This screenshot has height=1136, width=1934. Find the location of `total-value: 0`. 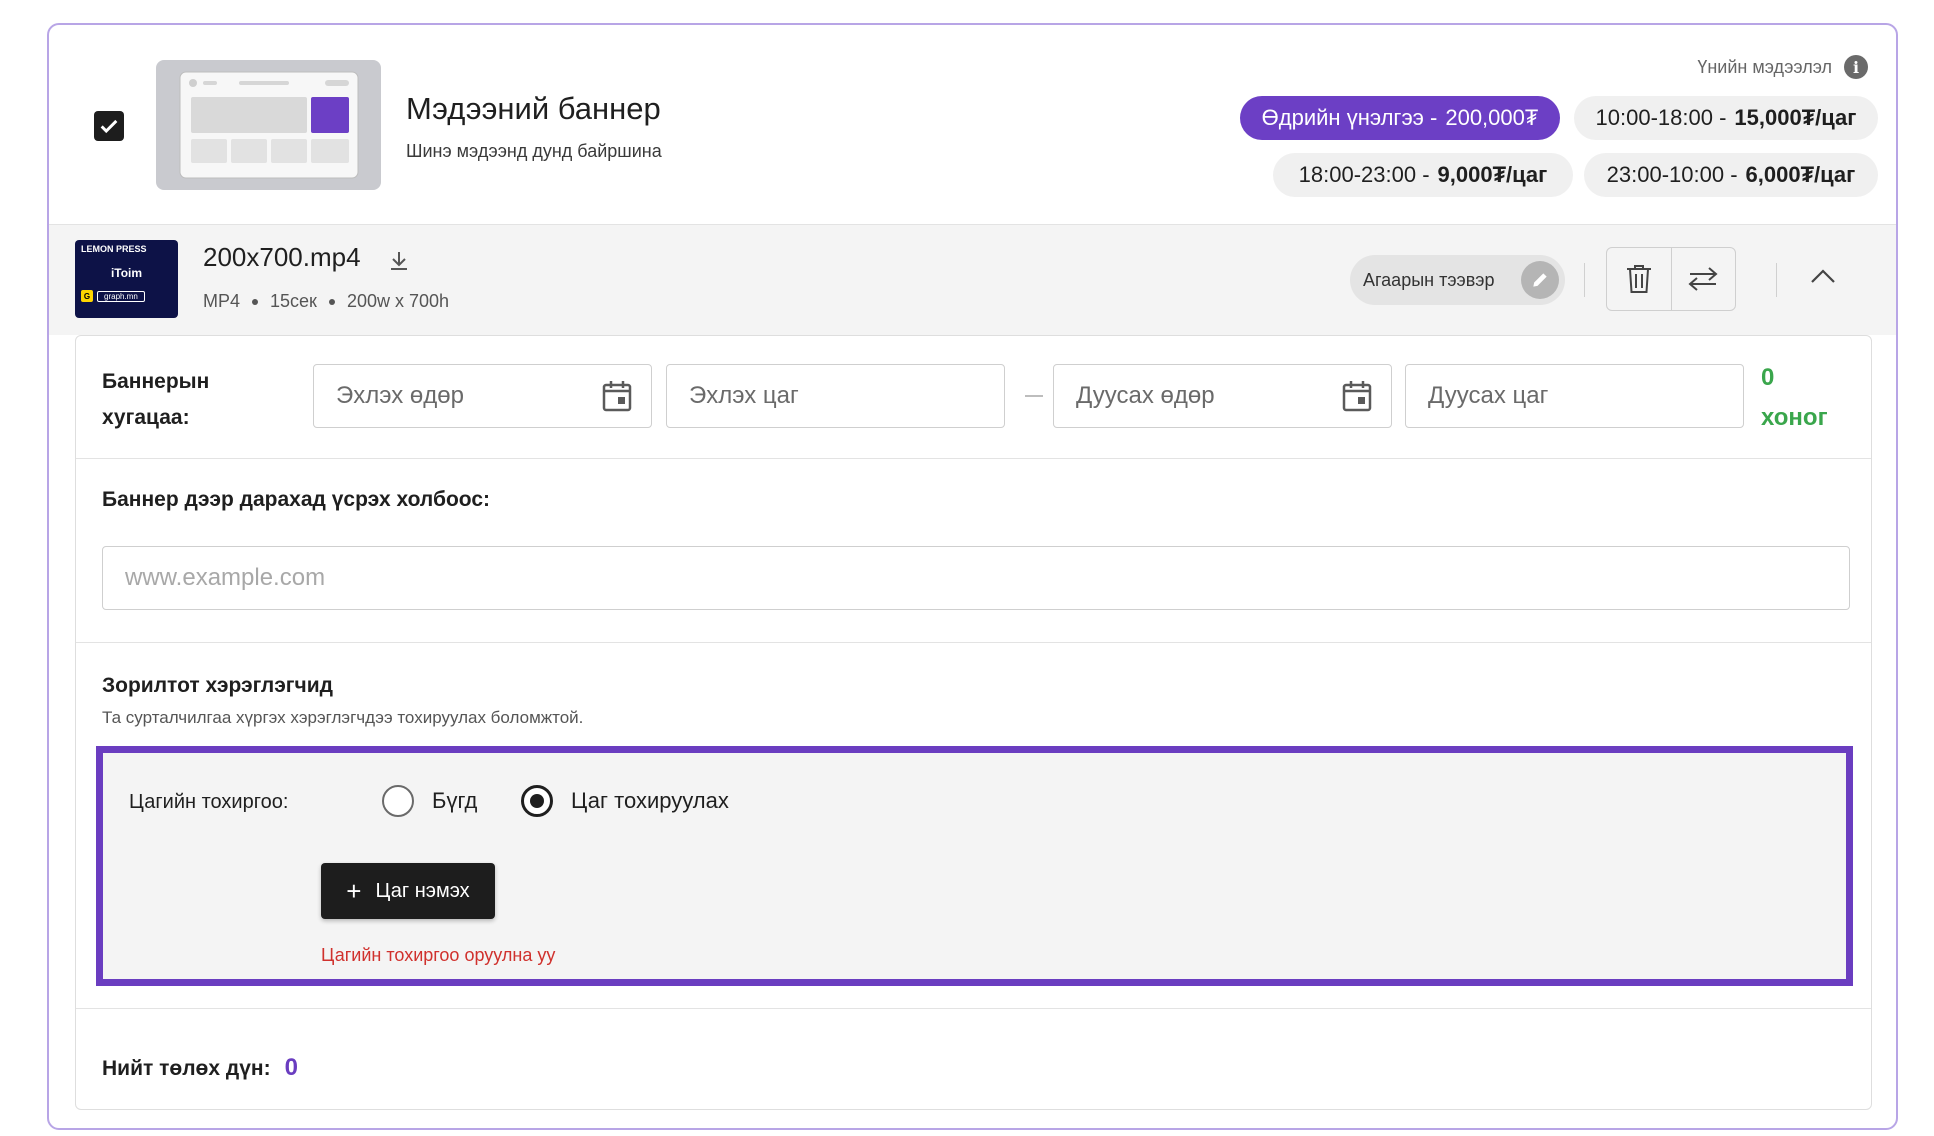

total-value: 0 is located at coordinates (291, 1067).